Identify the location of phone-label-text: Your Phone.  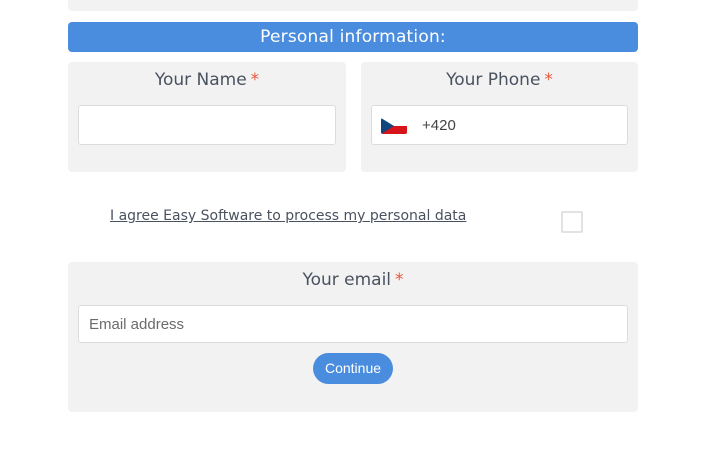
(493, 80).